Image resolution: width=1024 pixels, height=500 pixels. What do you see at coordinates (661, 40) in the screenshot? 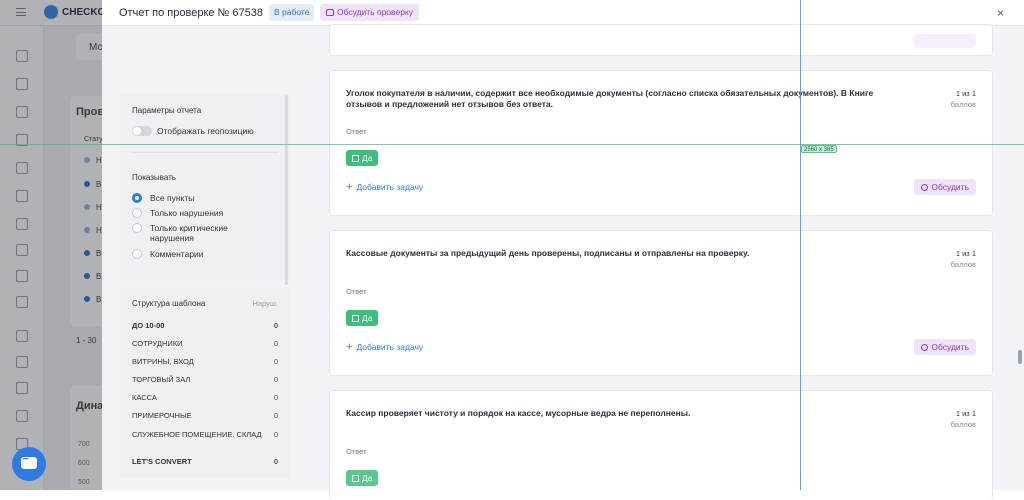
I see `question-card-partial` at bounding box center [661, 40].